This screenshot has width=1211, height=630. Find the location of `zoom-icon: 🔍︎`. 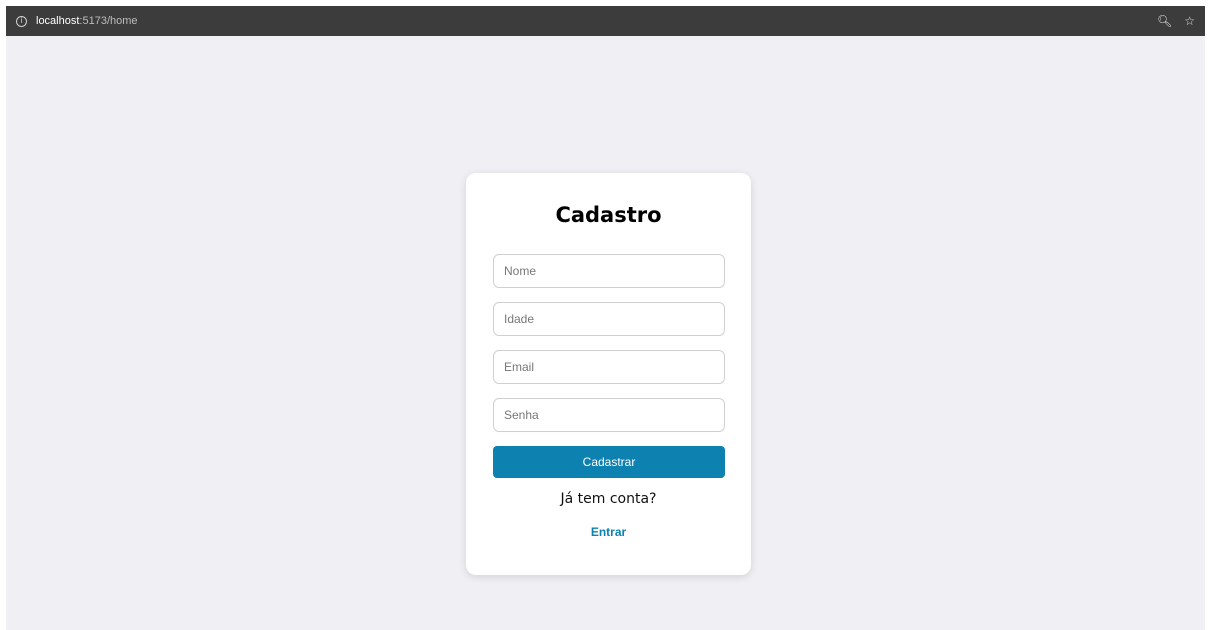

zoom-icon: 🔍︎ is located at coordinates (1164, 21).